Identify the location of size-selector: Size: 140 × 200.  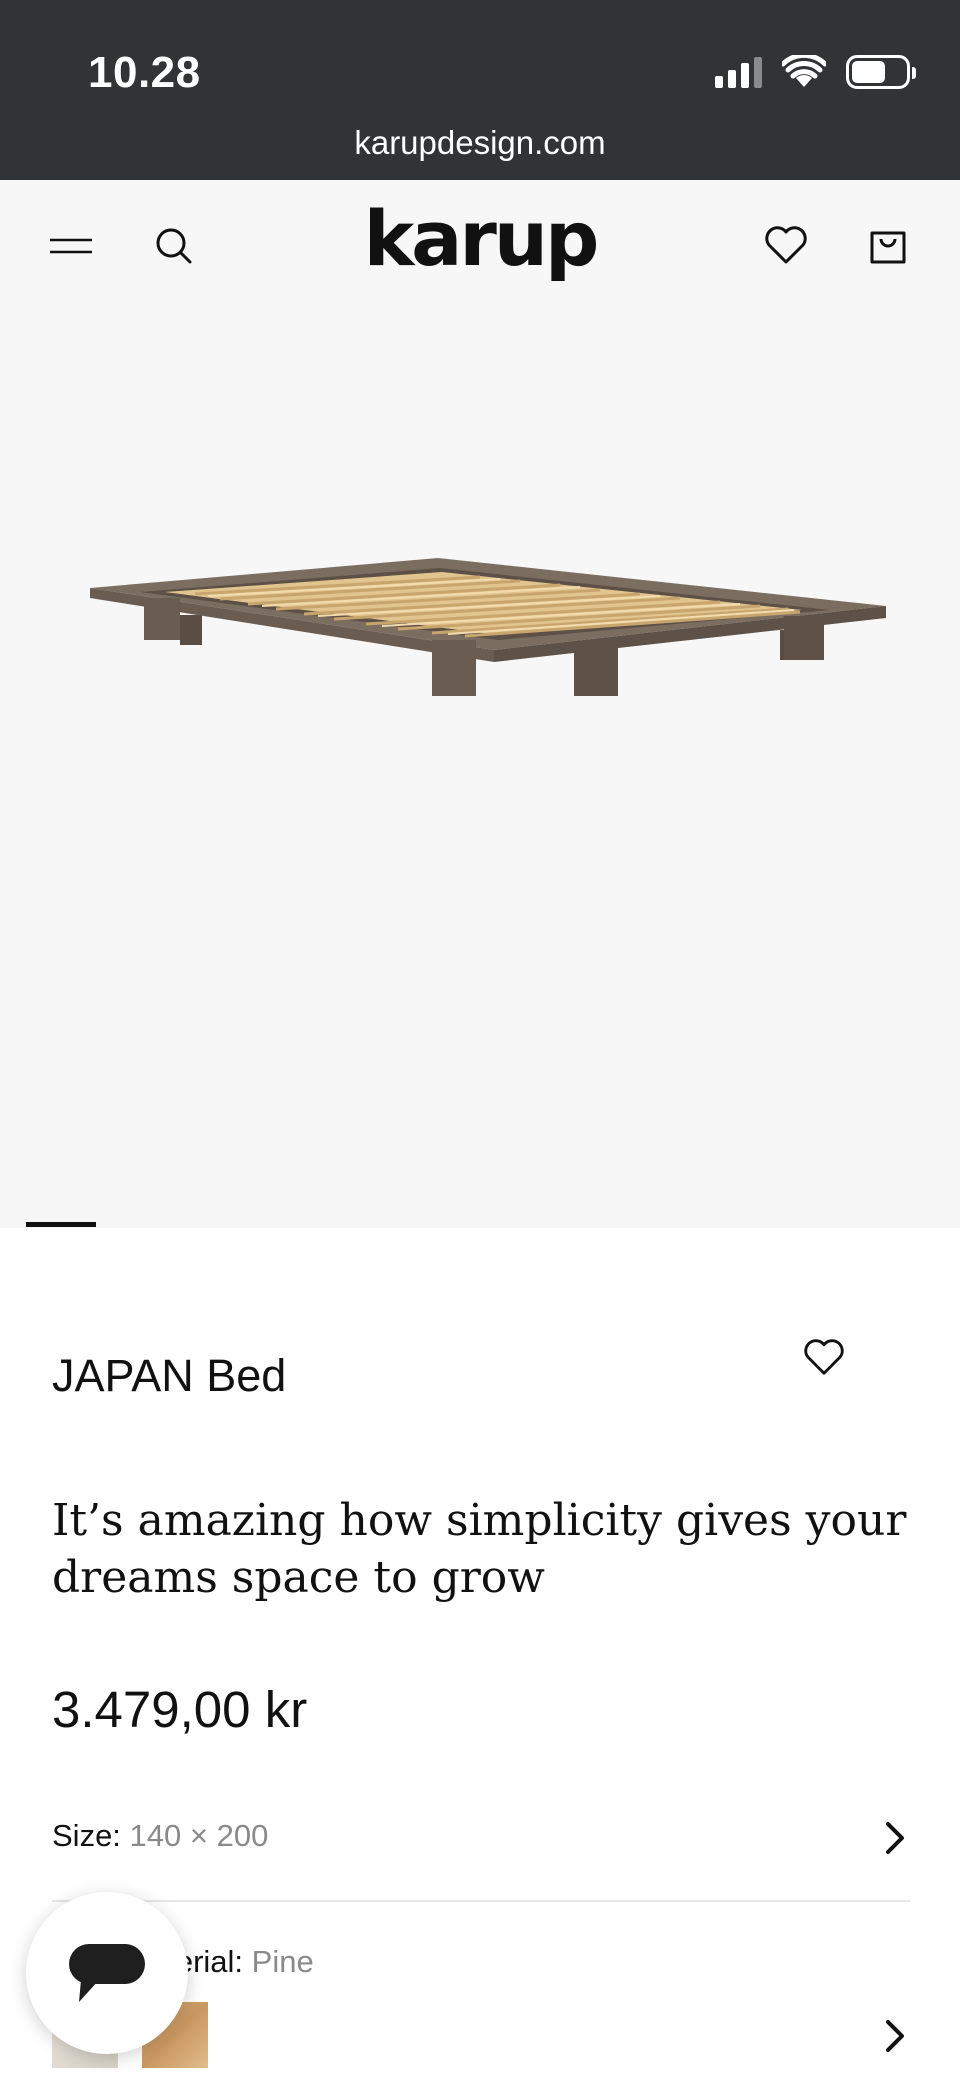
(481, 1846).